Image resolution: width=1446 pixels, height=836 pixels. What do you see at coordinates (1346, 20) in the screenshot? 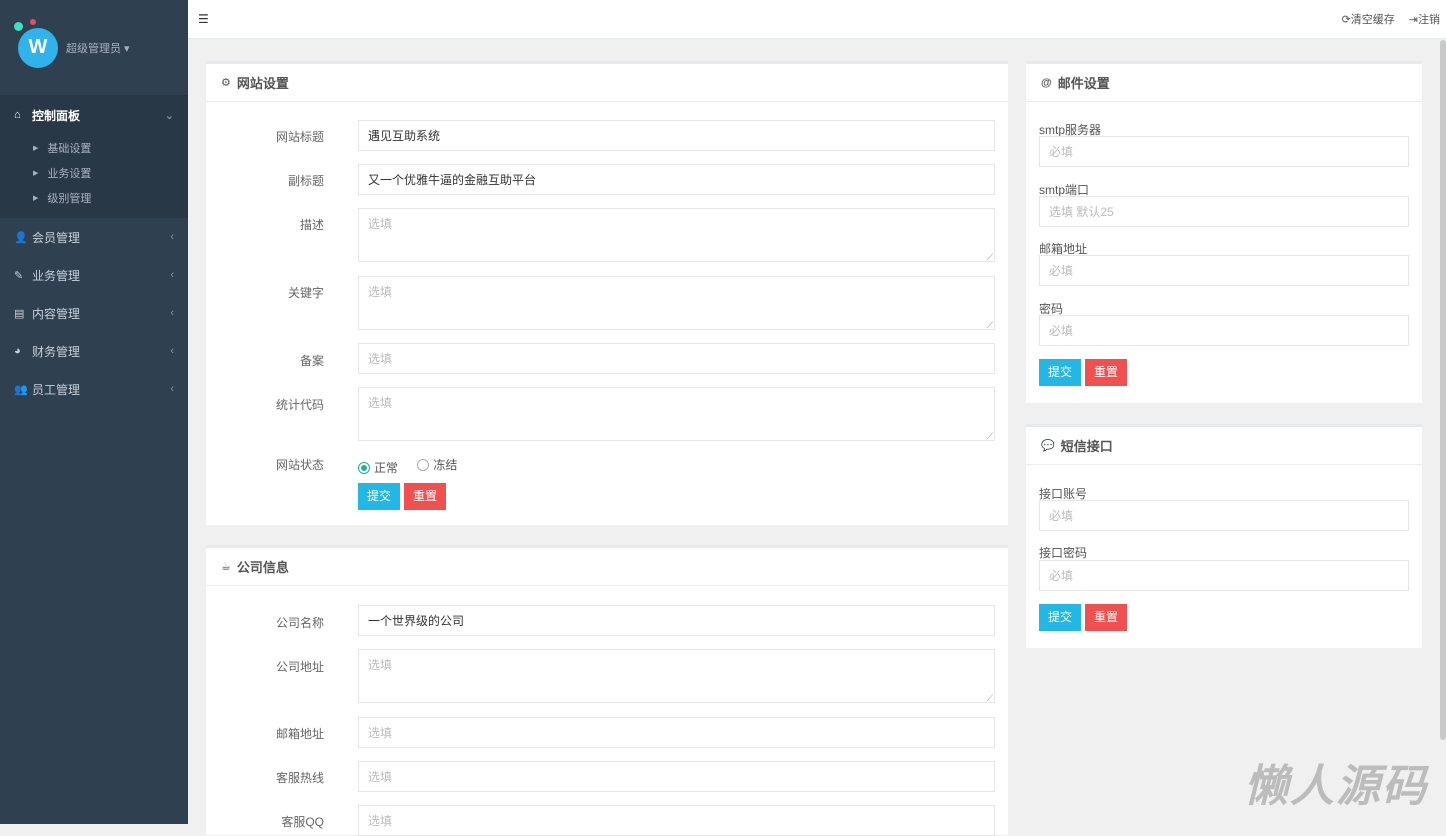
I see `refresh-icon: ⟳` at bounding box center [1346, 20].